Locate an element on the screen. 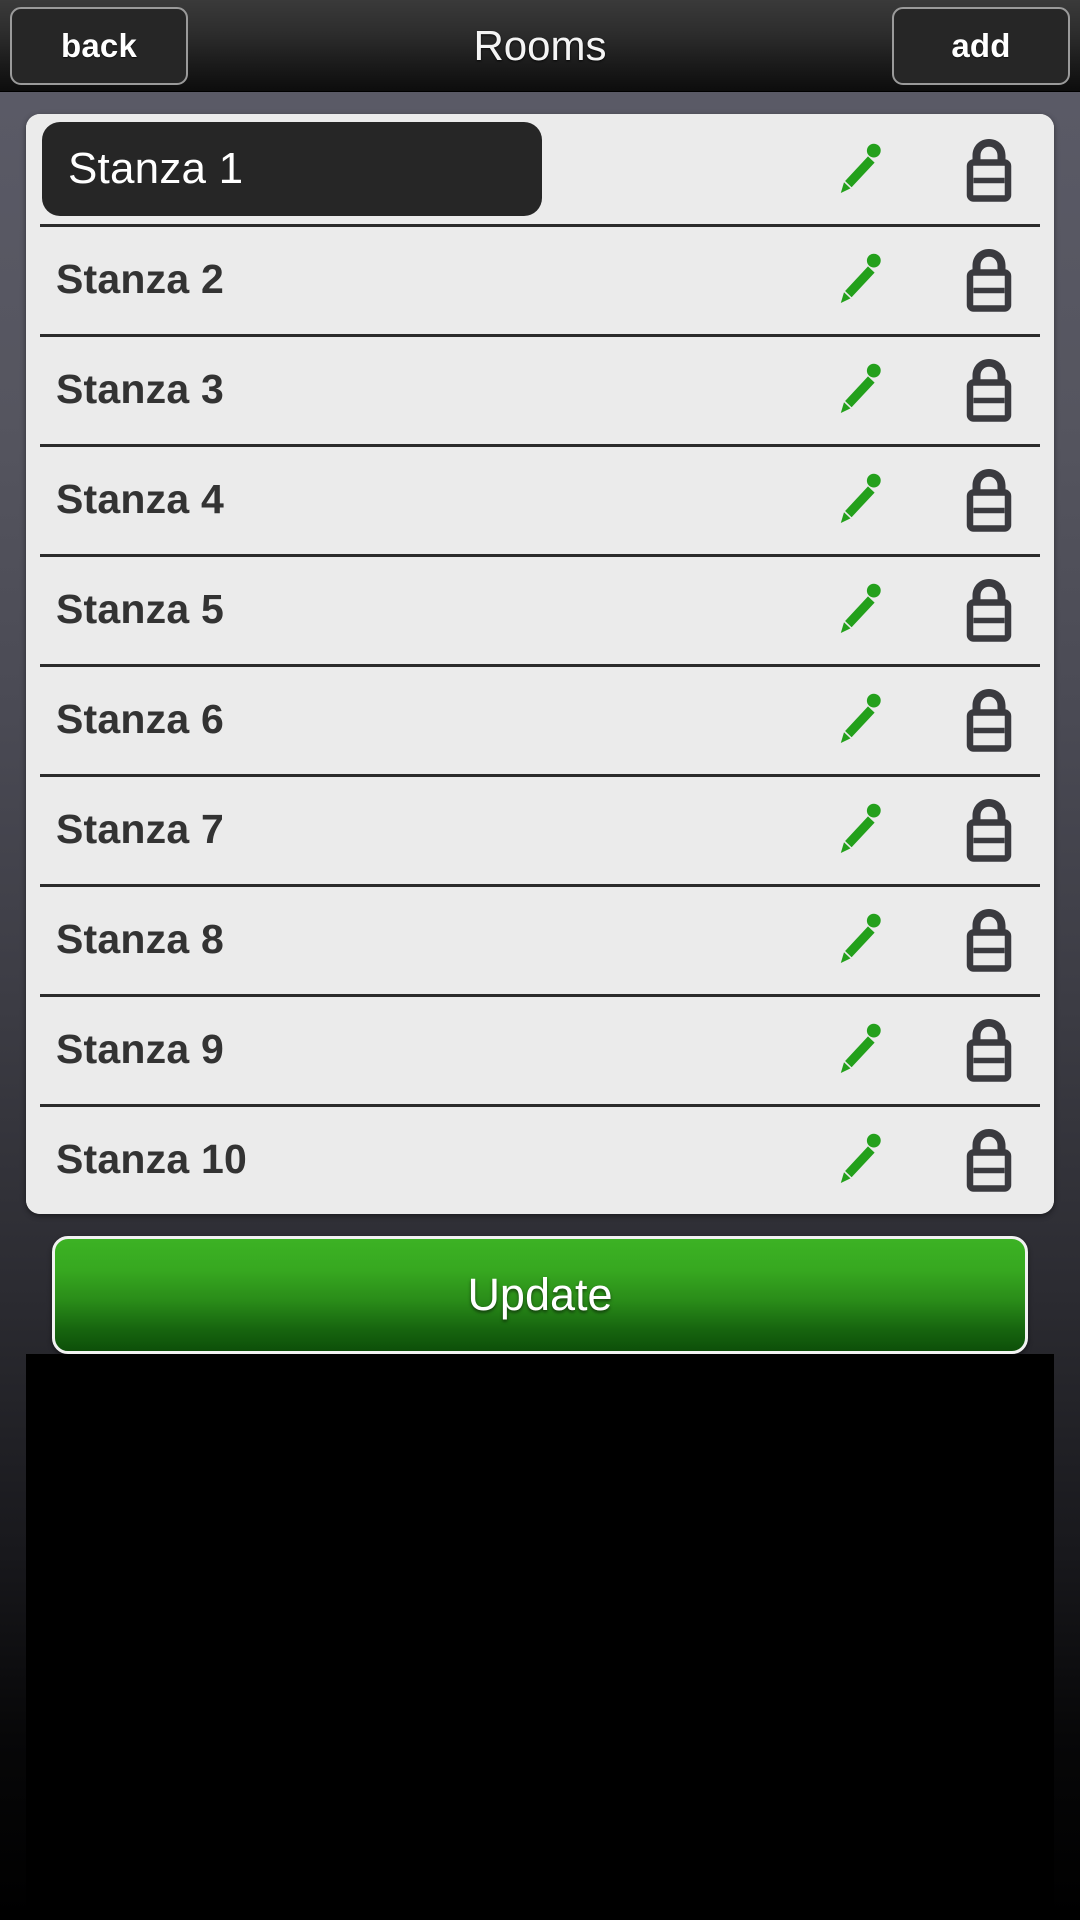 The image size is (1080, 1920). room-row: Stanza 2 is located at coordinates (540, 279).